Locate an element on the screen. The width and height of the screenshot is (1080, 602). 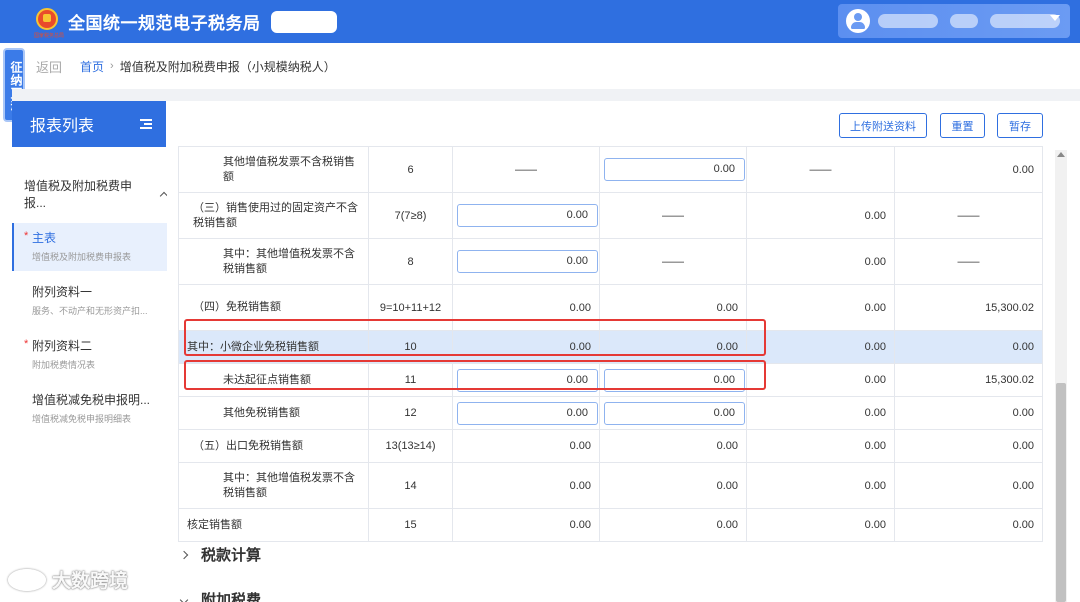
report-item-exemption-detail: 增值税减免税申报明... 增值税减免税申报明细表 is located at coordinates (89, 409).